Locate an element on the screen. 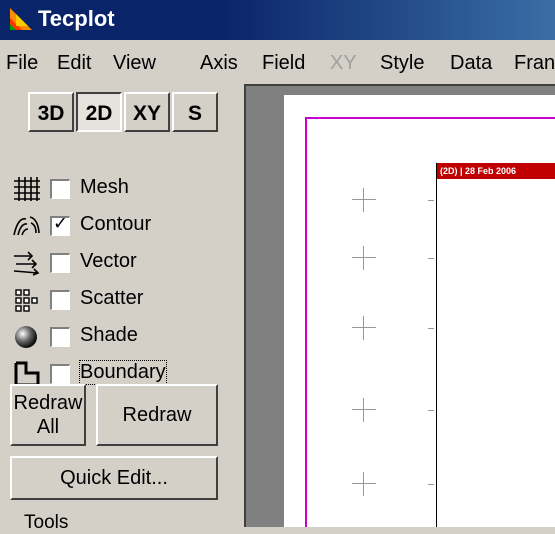  vector-label: Vector is located at coordinates (108, 261).